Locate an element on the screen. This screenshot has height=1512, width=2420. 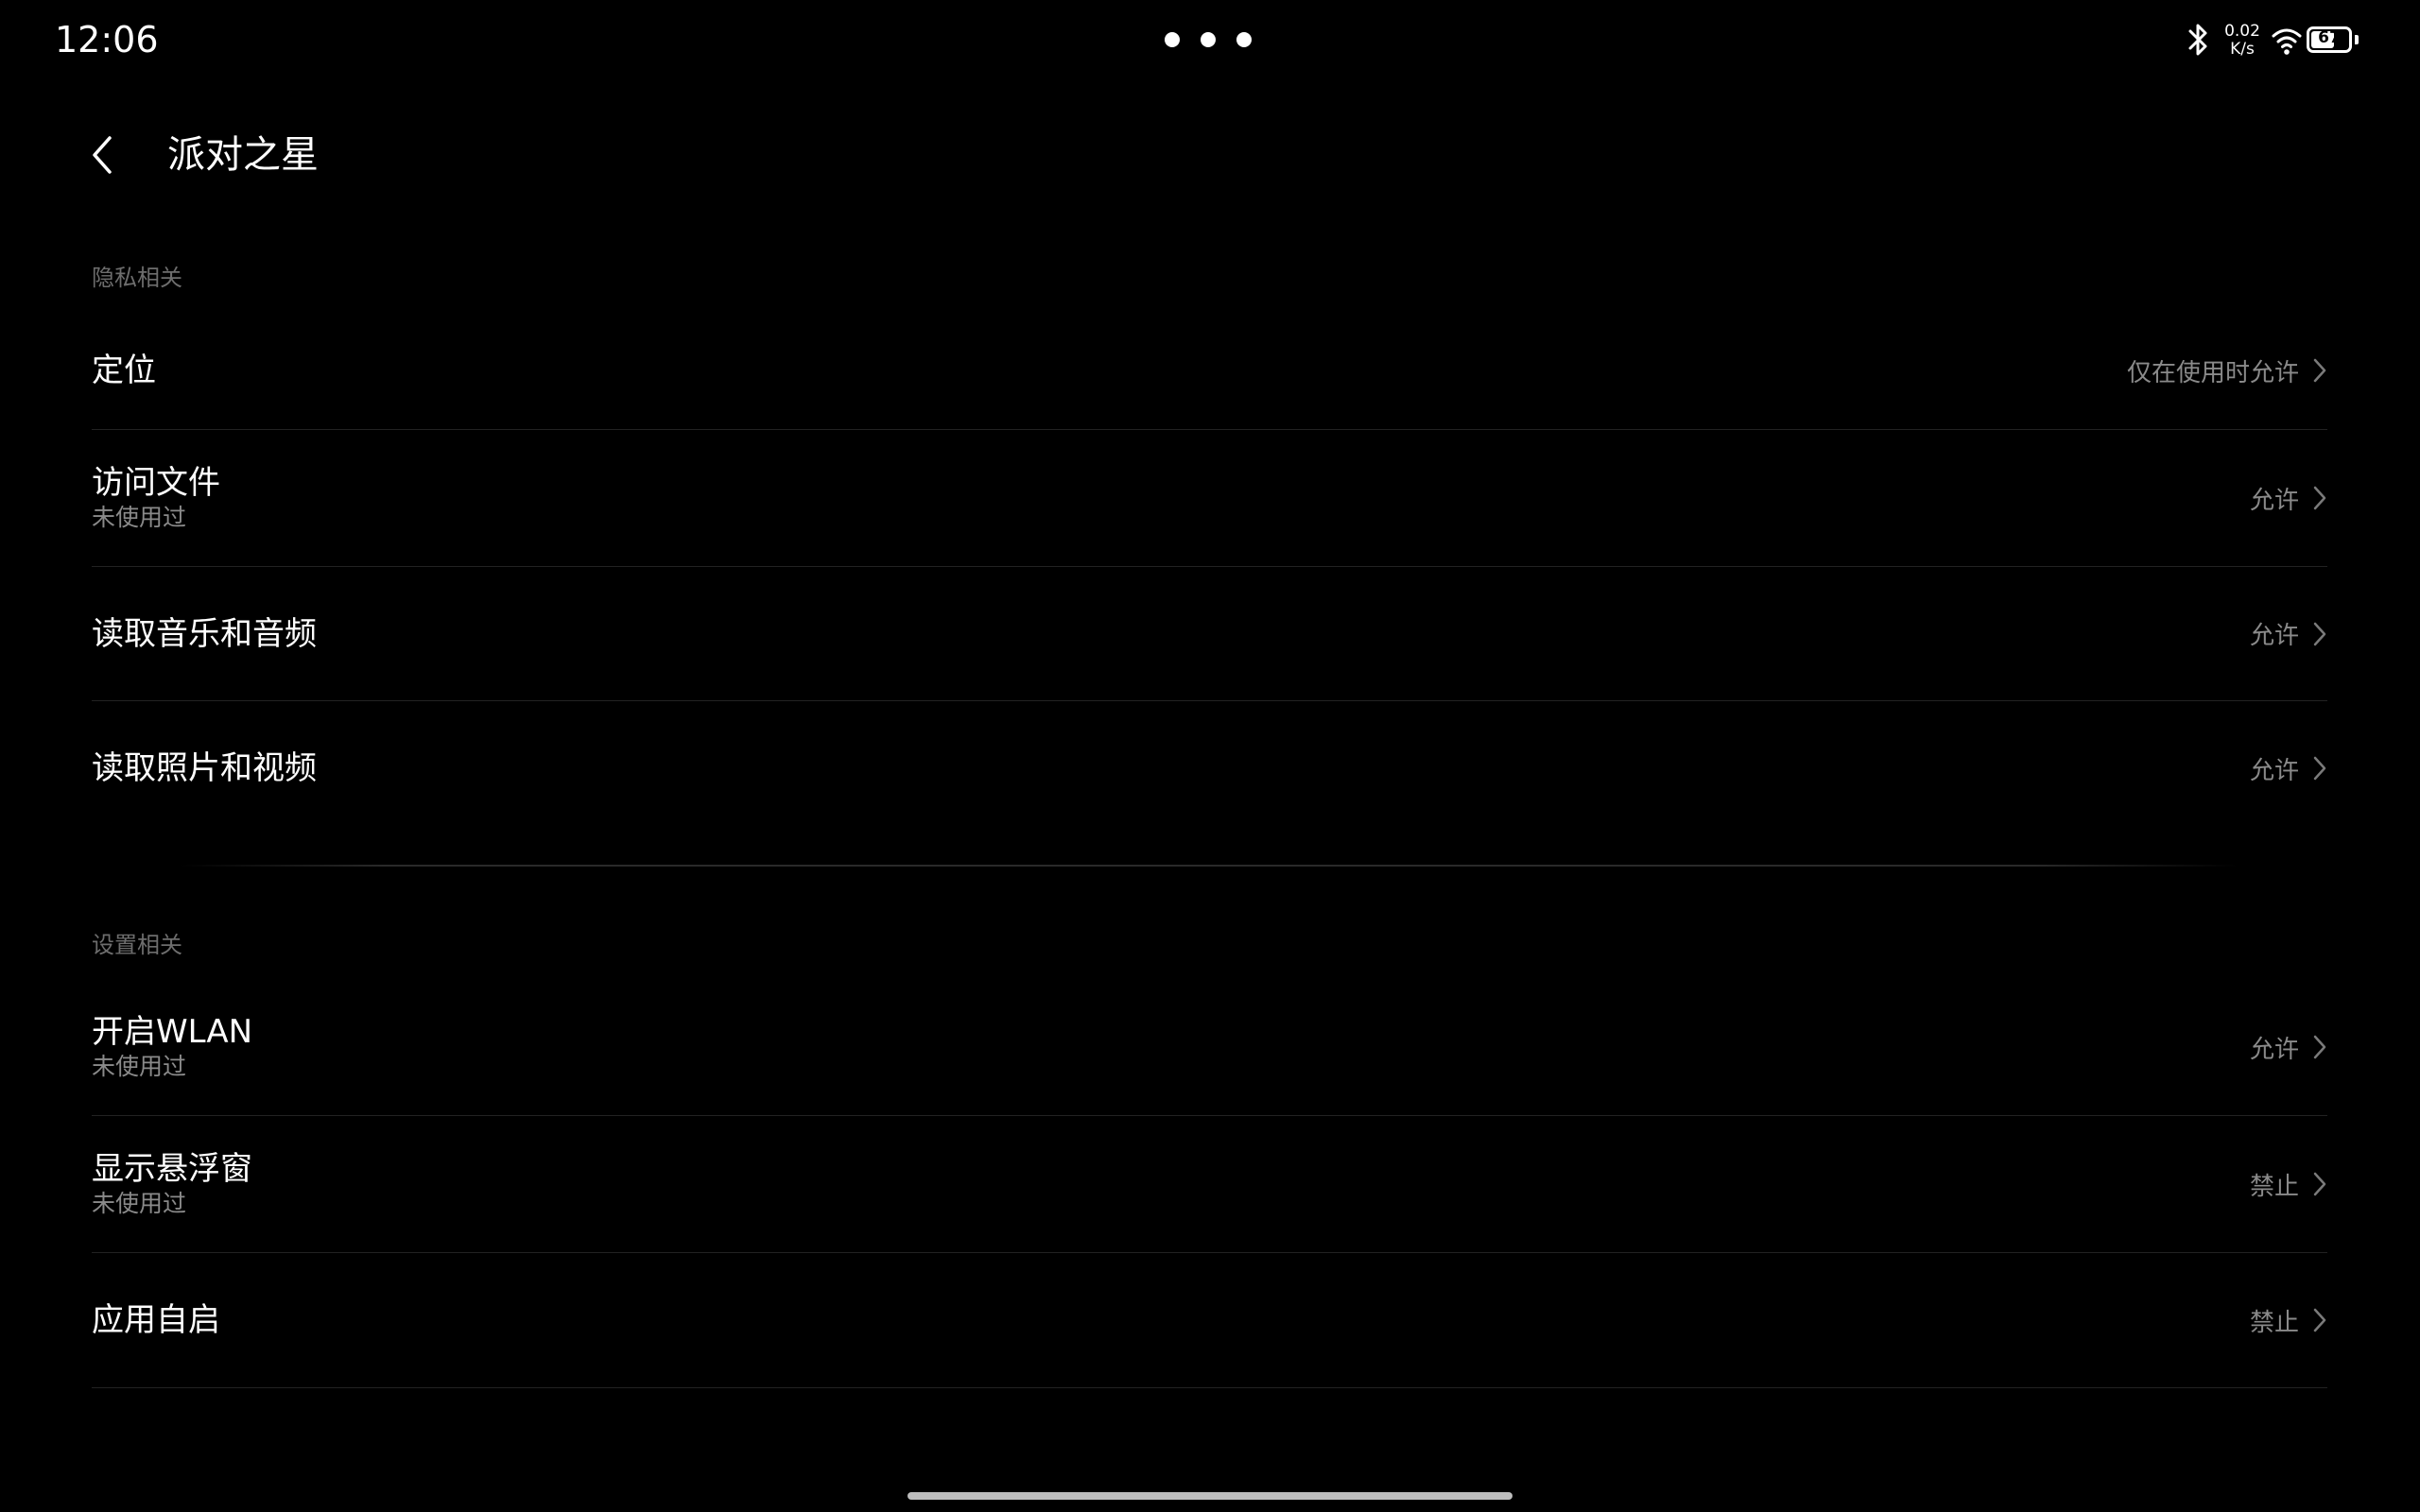
row-text: 读取照片和视频 is located at coordinates (204, 768).